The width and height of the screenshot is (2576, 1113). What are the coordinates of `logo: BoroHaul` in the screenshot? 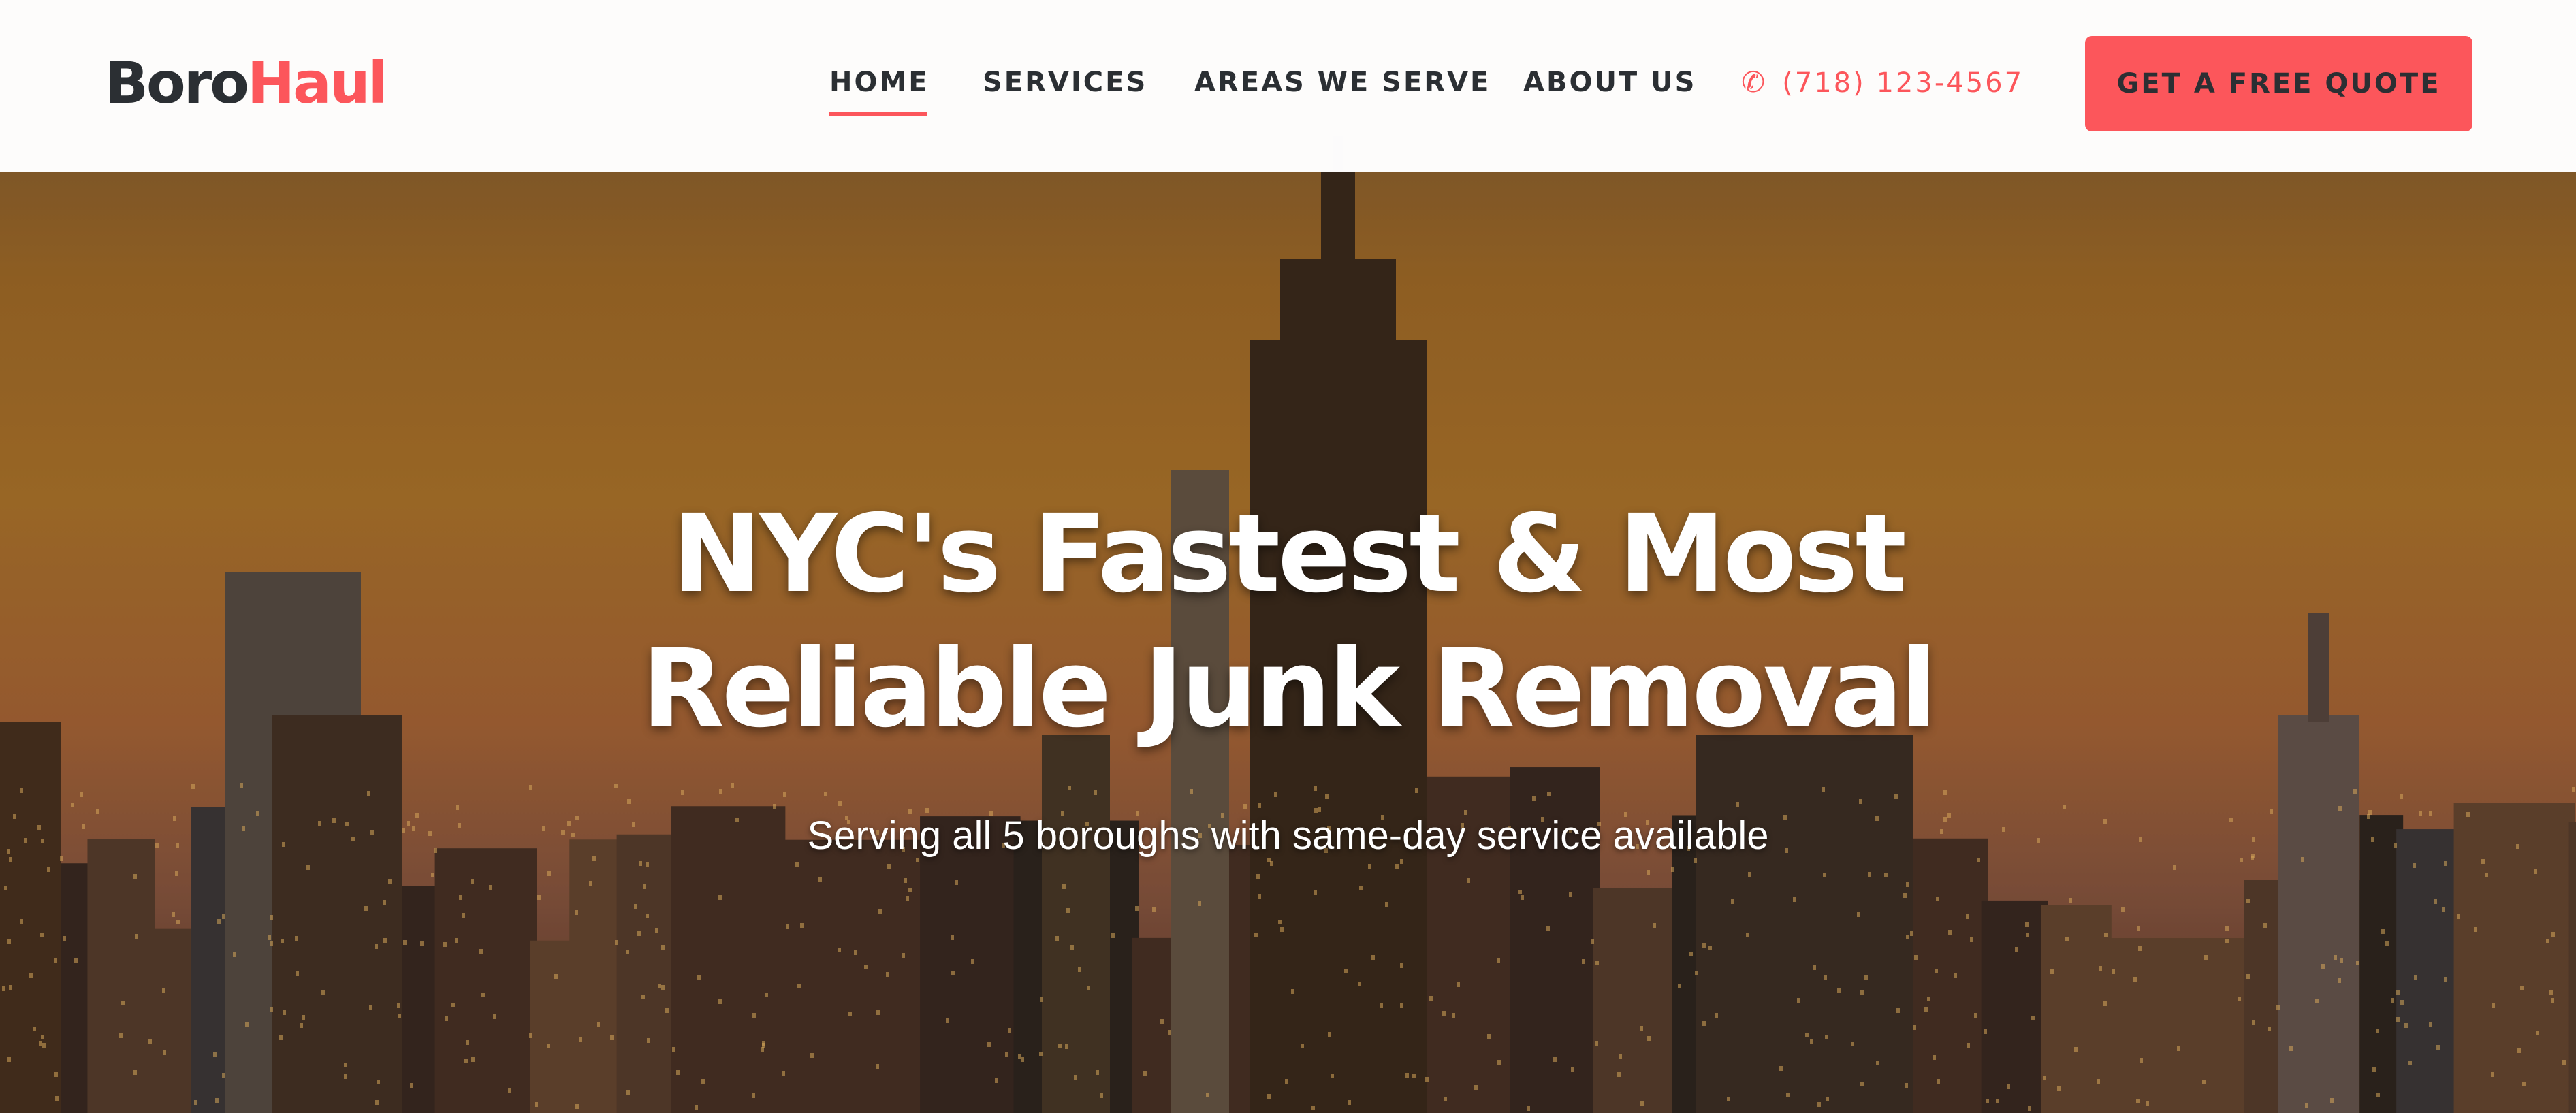 It's located at (246, 83).